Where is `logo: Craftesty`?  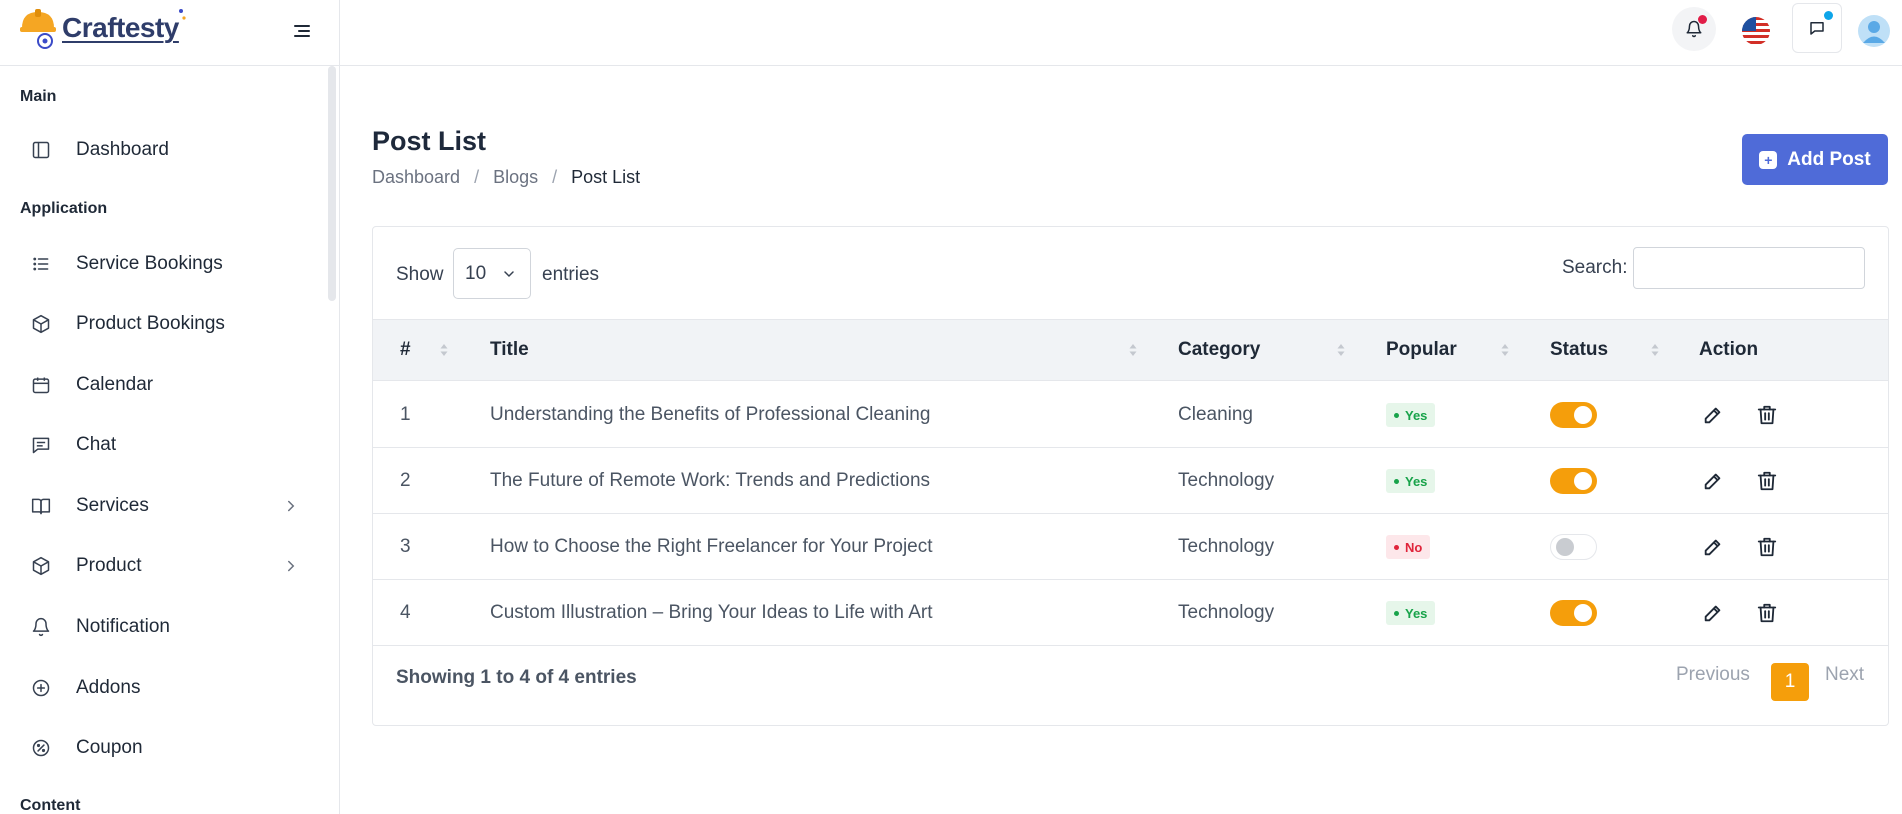 logo: Craftesty is located at coordinates (102, 28).